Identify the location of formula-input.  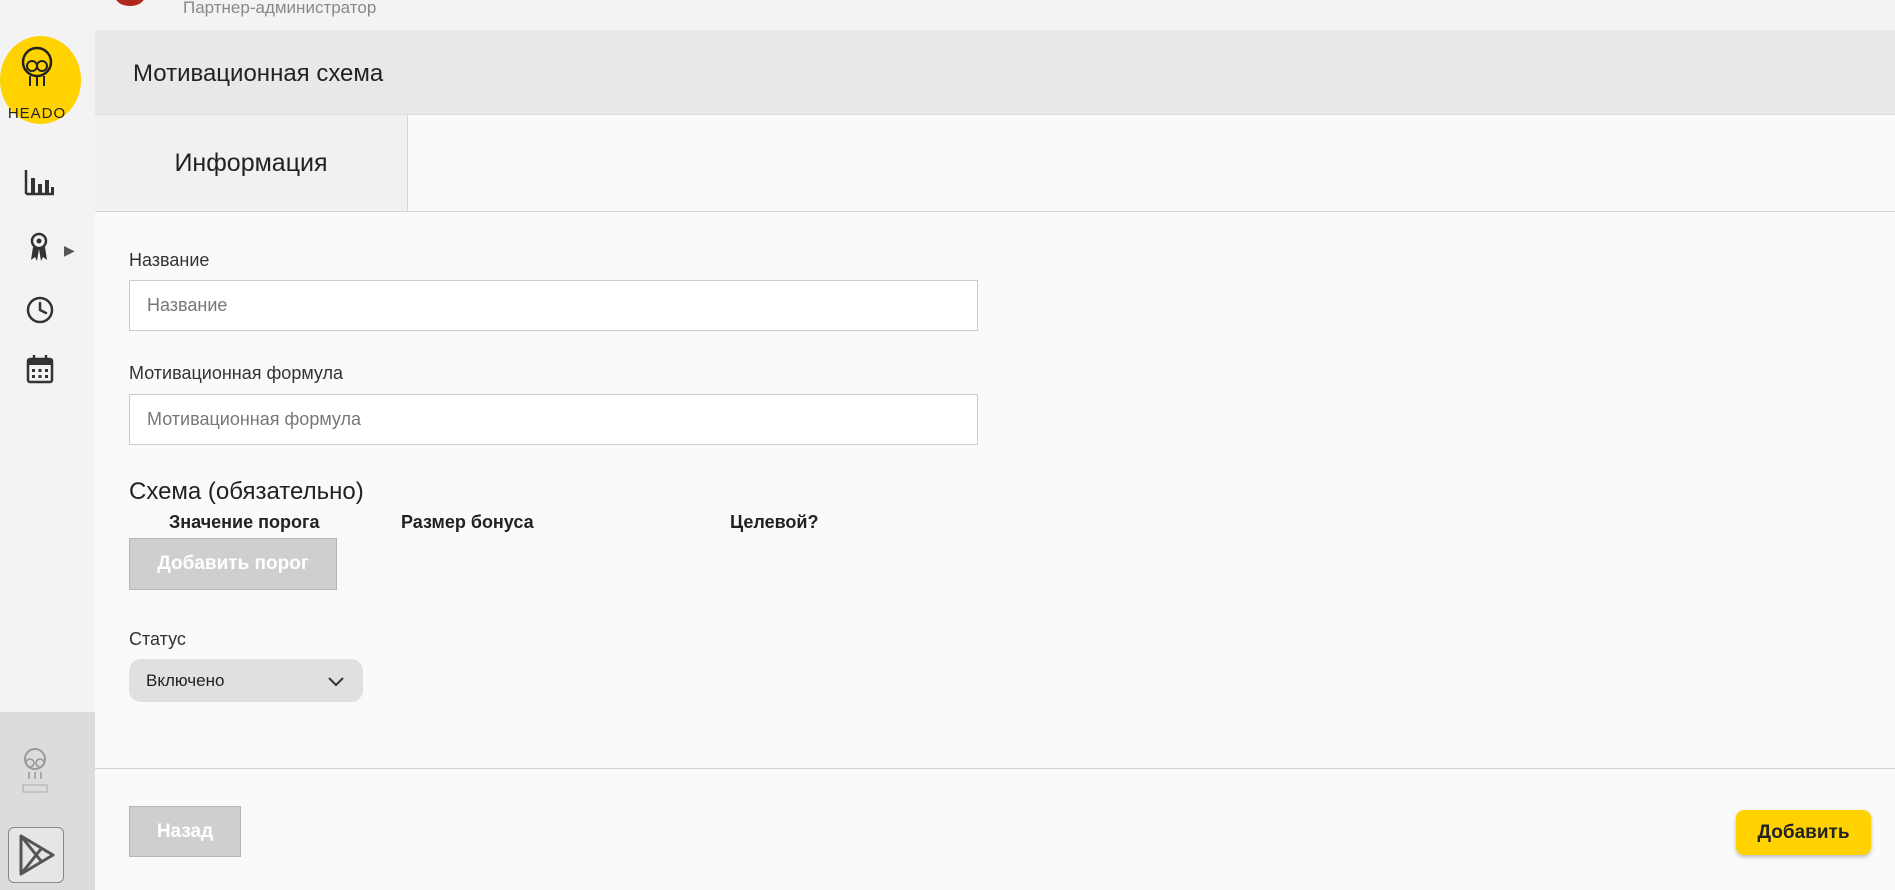
(553, 419).